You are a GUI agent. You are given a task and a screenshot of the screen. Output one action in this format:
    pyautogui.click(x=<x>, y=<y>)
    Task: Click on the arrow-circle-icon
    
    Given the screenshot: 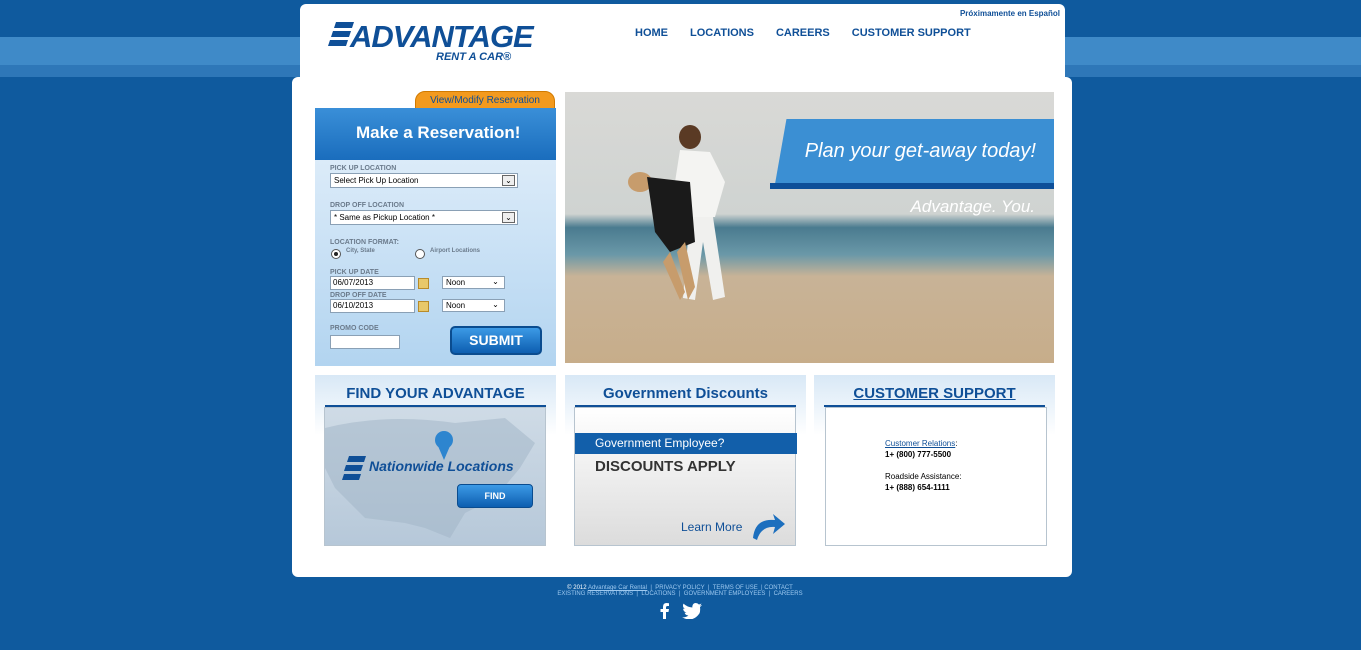 What is the action you would take?
    pyautogui.click(x=769, y=527)
    